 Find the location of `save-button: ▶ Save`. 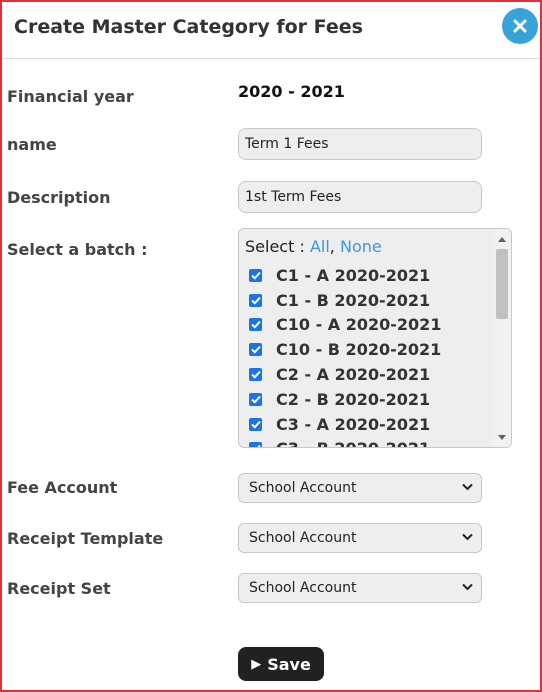

save-button: ▶ Save is located at coordinates (281, 664).